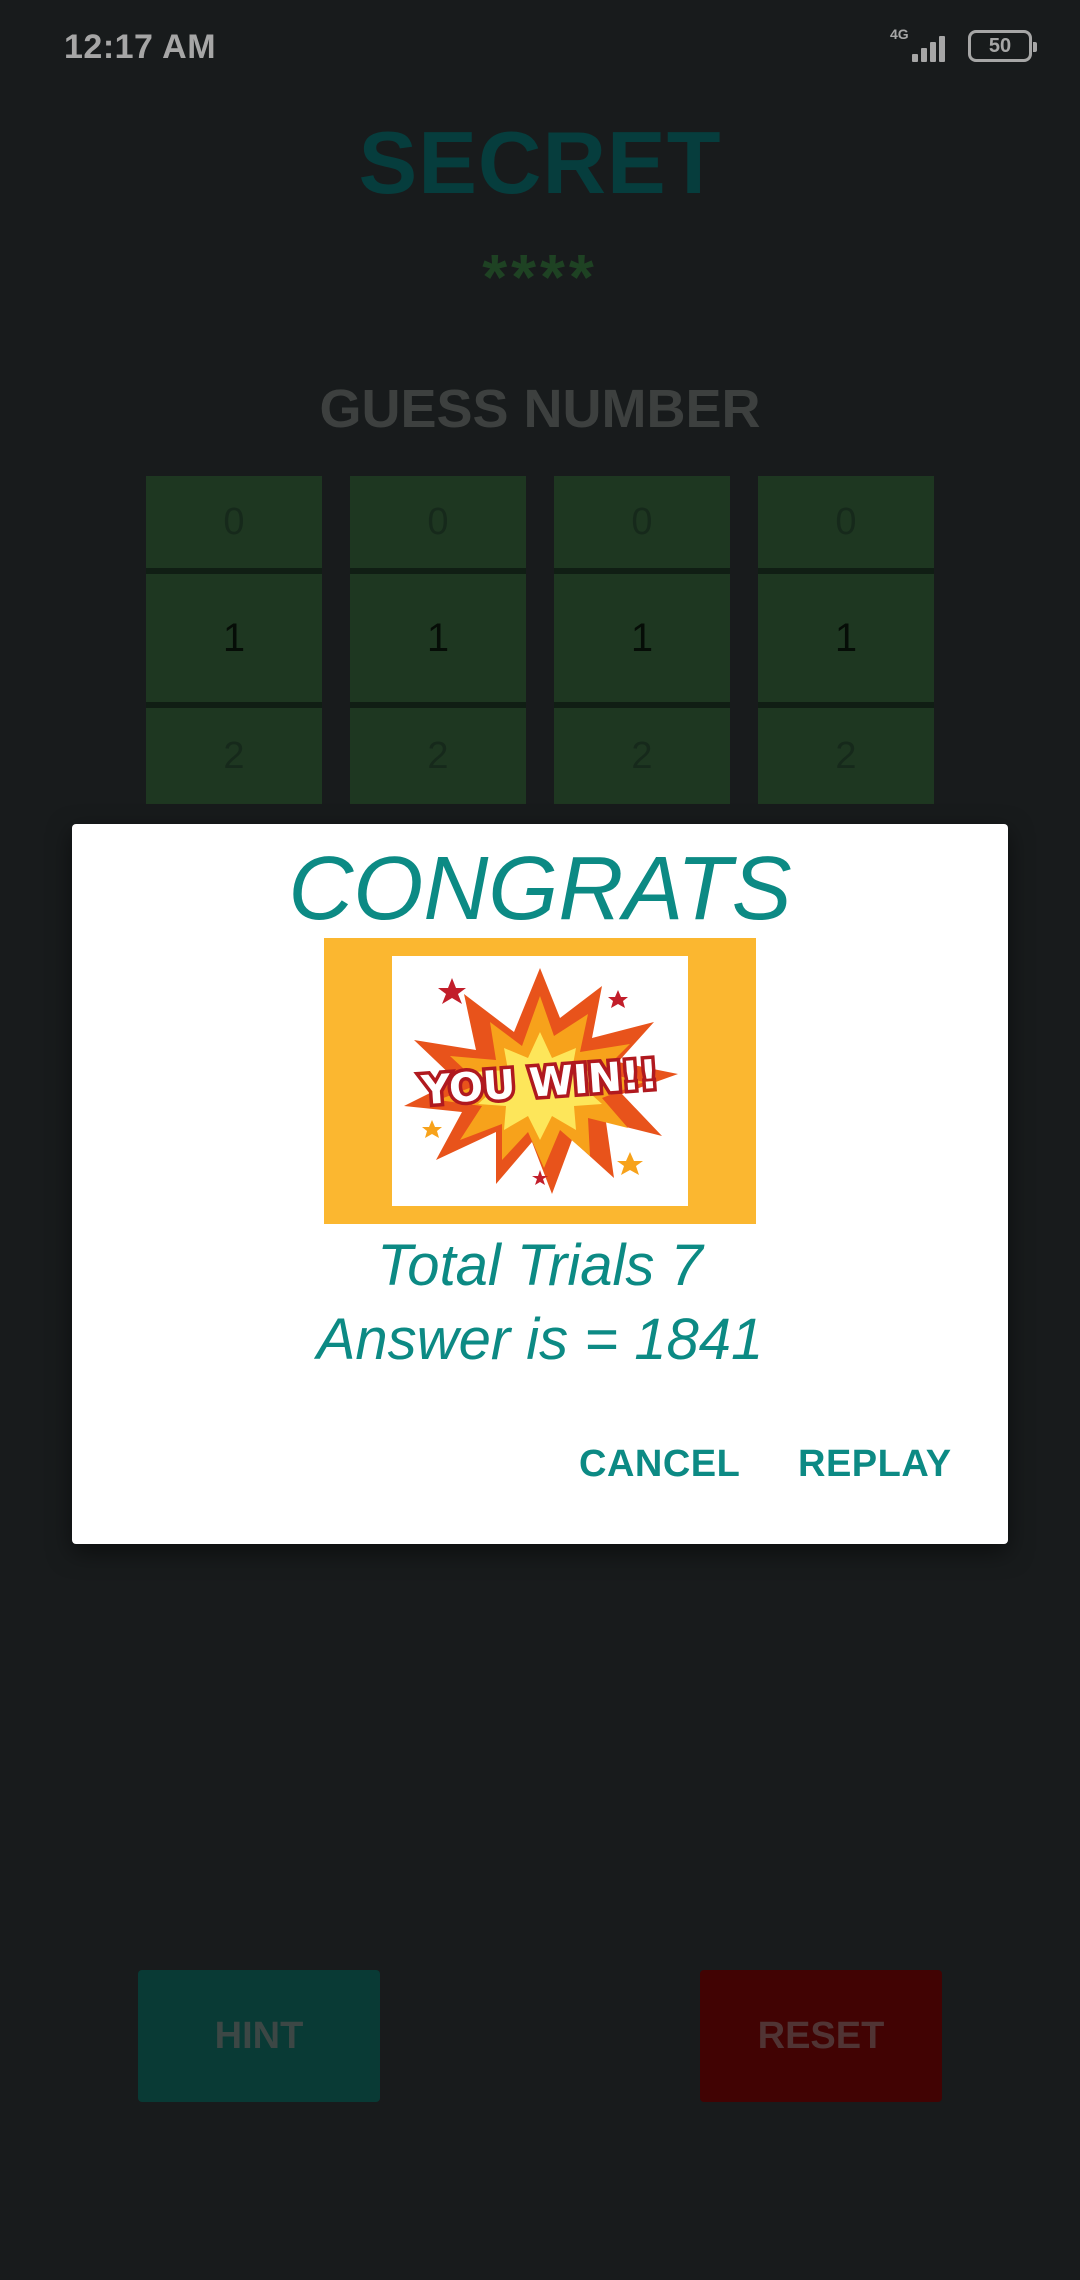 The image size is (1080, 2280). What do you see at coordinates (540, 889) in the screenshot?
I see `dialog-title: CONGRATS` at bounding box center [540, 889].